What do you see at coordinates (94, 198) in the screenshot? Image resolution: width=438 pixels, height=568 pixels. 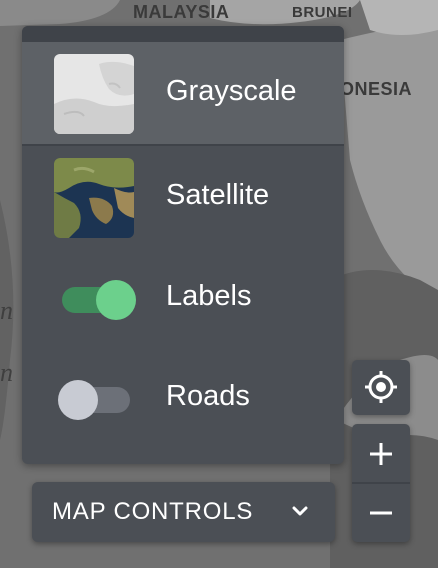 I see `satellite-map-thumbnail-icon` at bounding box center [94, 198].